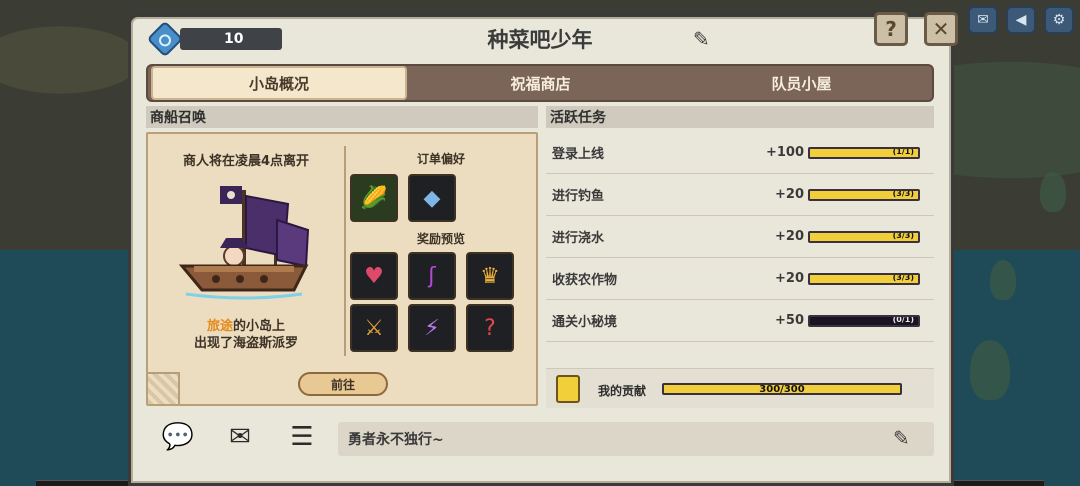 Image resolution: width=1080 pixels, height=486 pixels. Describe the element at coordinates (279, 83) in the screenshot. I see `tab-island-overview: 小岛概况` at that location.